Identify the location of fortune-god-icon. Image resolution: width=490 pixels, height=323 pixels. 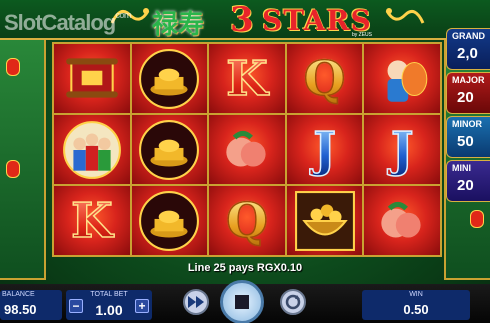
(91, 149).